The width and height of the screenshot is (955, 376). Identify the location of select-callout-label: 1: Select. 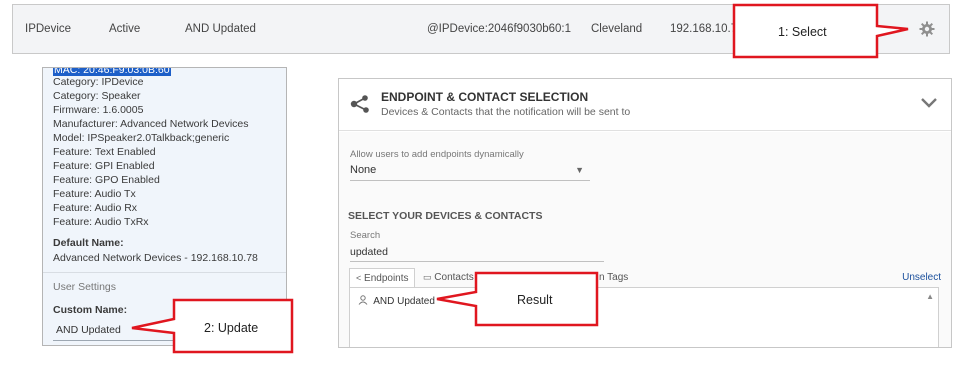
(802, 32).